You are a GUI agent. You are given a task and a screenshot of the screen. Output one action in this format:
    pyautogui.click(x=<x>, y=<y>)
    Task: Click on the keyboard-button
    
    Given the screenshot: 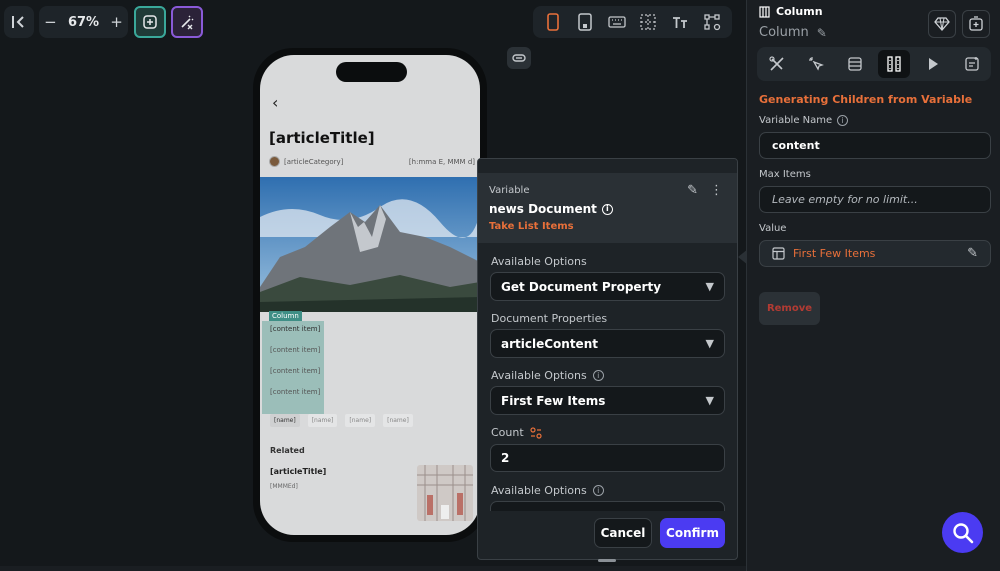 What is the action you would take?
    pyautogui.click(x=617, y=22)
    